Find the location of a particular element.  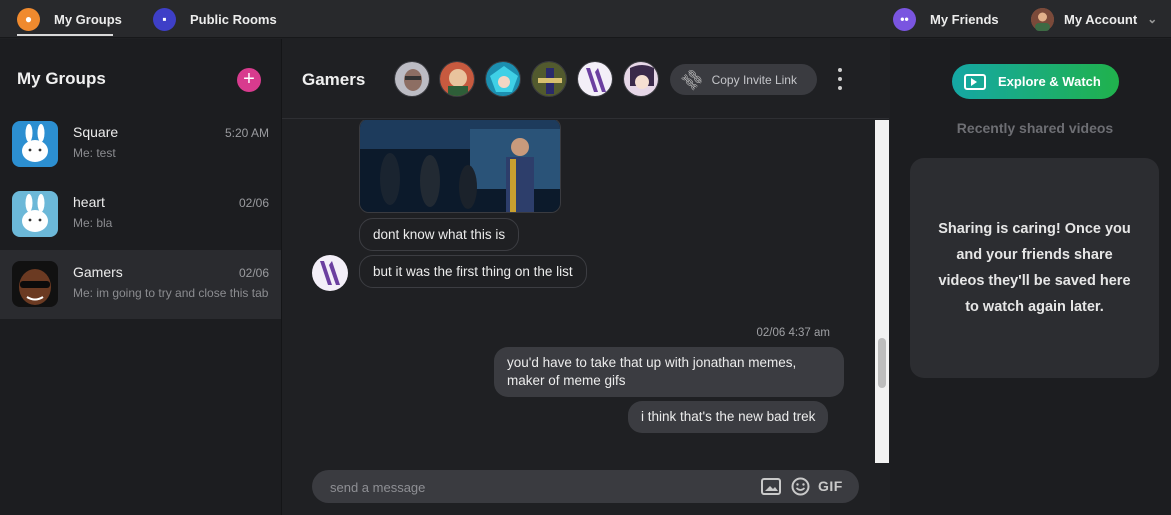

group-item-square: Square Me: test 5:20 AM is located at coordinates (140, 144).